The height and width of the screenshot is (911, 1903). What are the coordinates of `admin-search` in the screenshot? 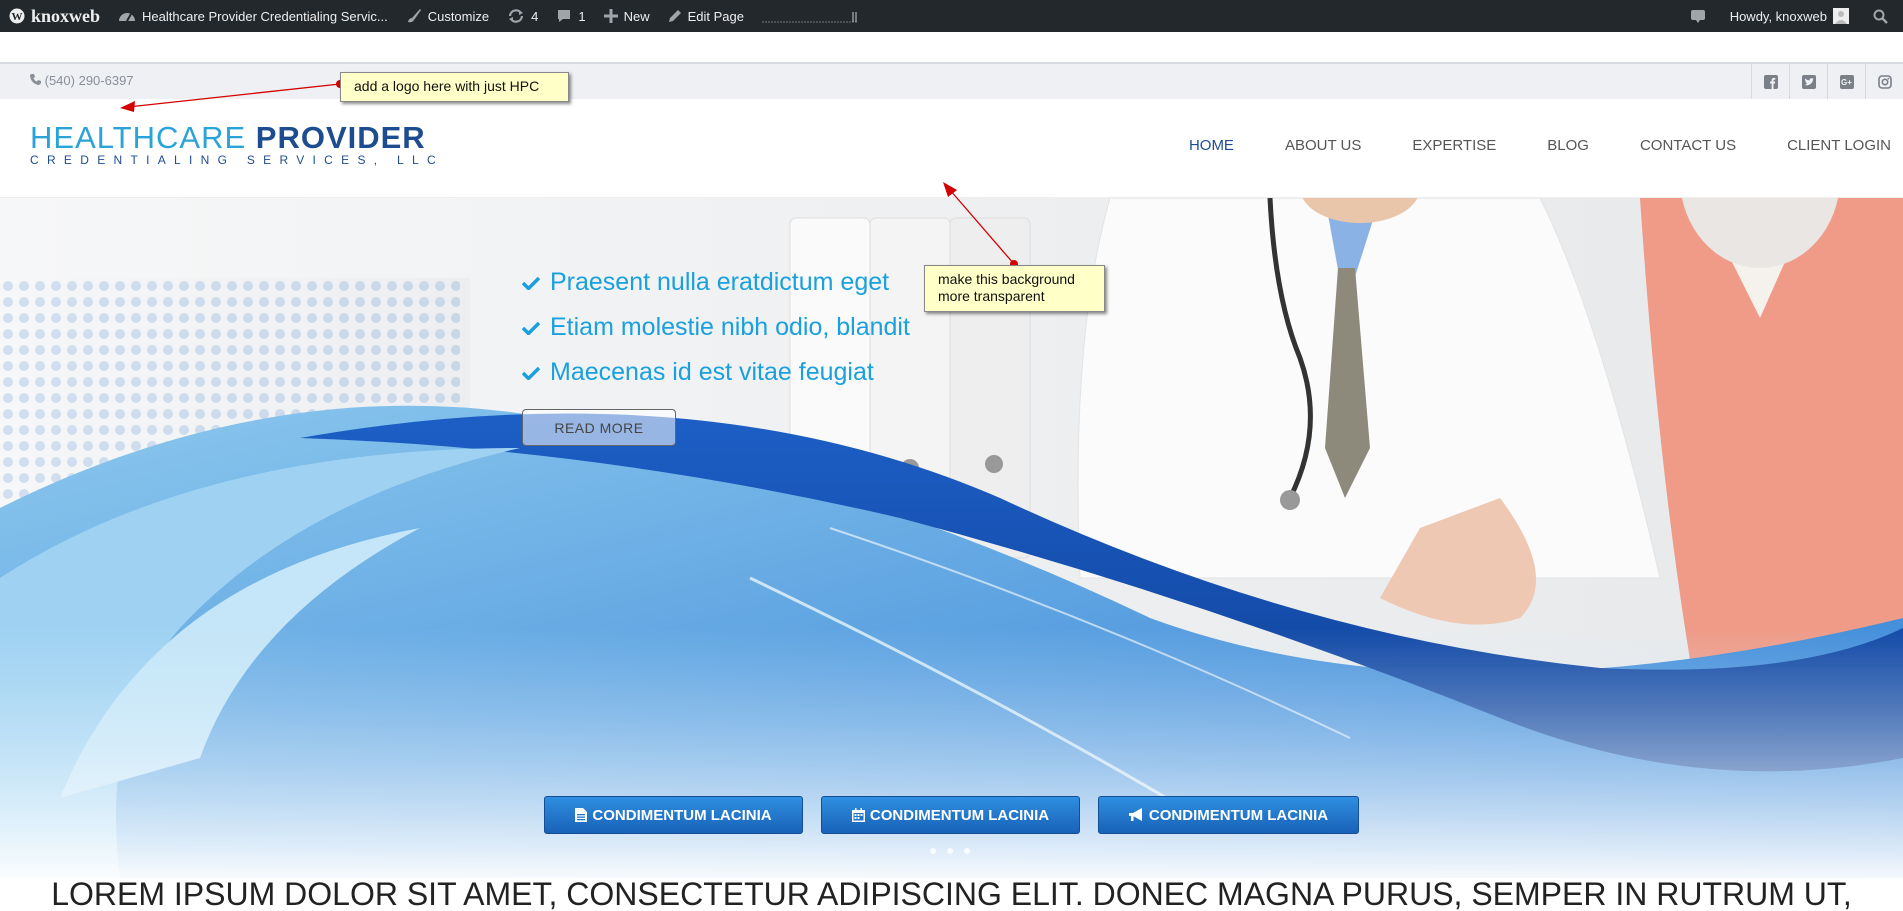 It's located at (1883, 16).